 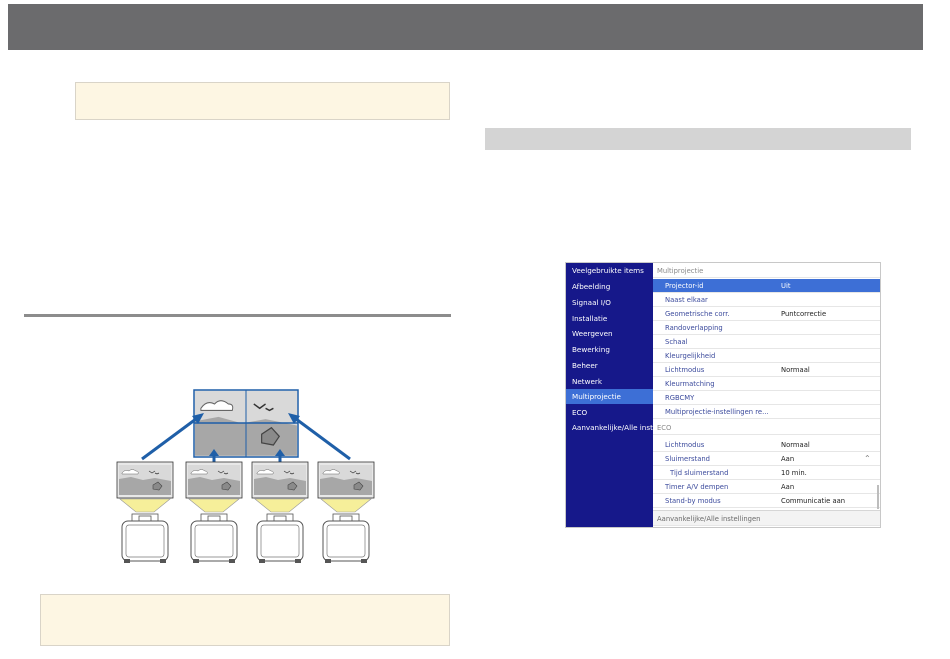 What do you see at coordinates (766, 286) in the screenshot?
I see `menu-row-projector-id: Projector-id Uit` at bounding box center [766, 286].